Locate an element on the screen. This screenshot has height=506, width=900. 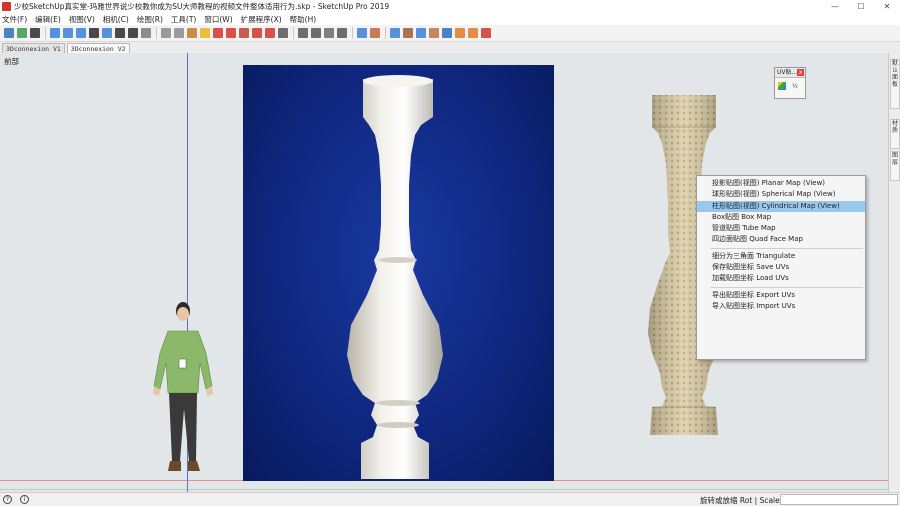
right-dock-strip: 默认面板 材质 图层 is located at coordinates (894, 272).